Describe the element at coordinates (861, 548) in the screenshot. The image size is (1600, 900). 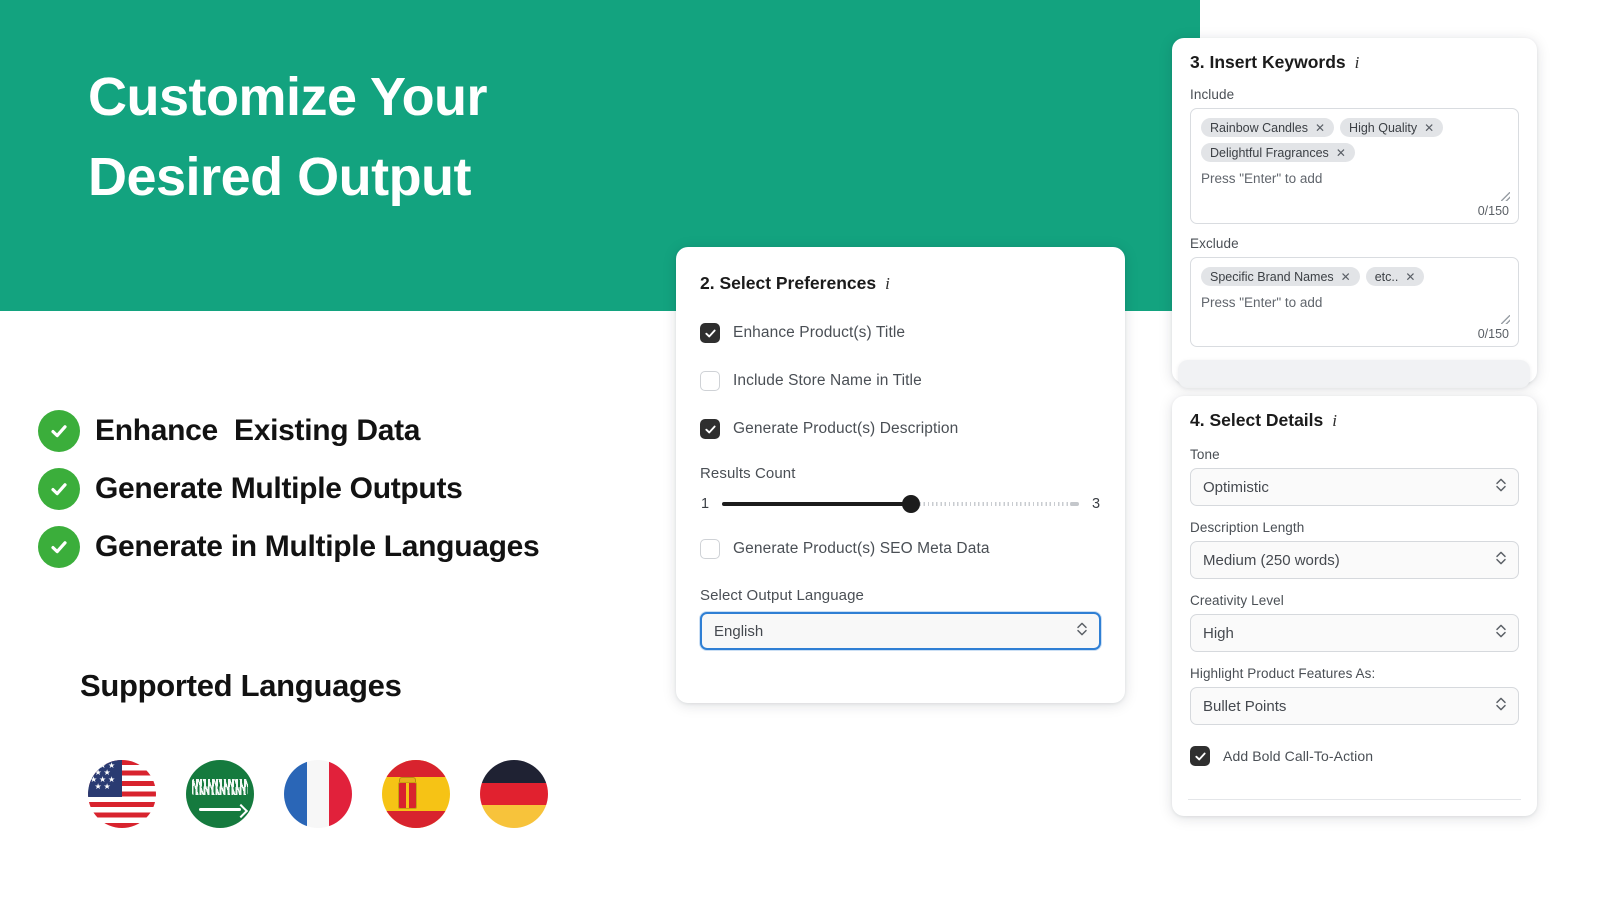
I see `checkbox-label: Generate Product(s) SEO Meta Data` at that location.